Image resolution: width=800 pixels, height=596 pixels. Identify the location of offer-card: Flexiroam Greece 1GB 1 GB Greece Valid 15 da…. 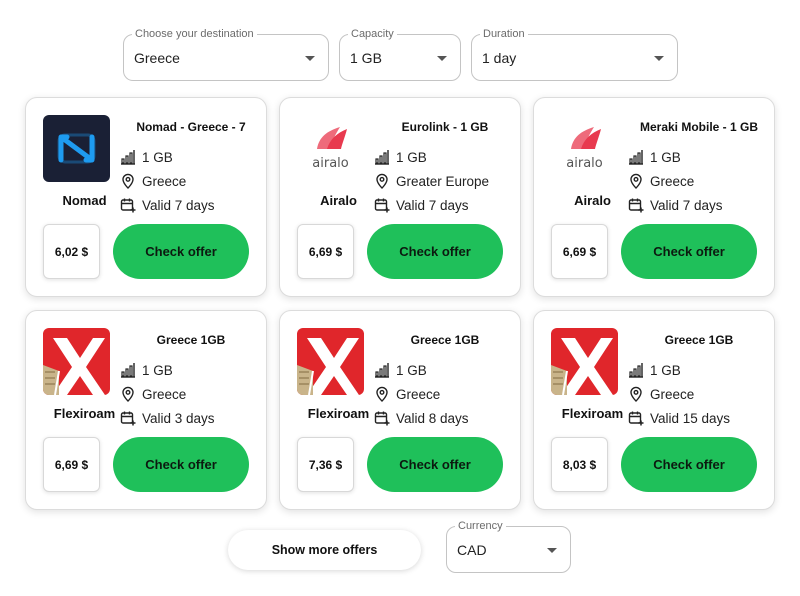
(654, 410).